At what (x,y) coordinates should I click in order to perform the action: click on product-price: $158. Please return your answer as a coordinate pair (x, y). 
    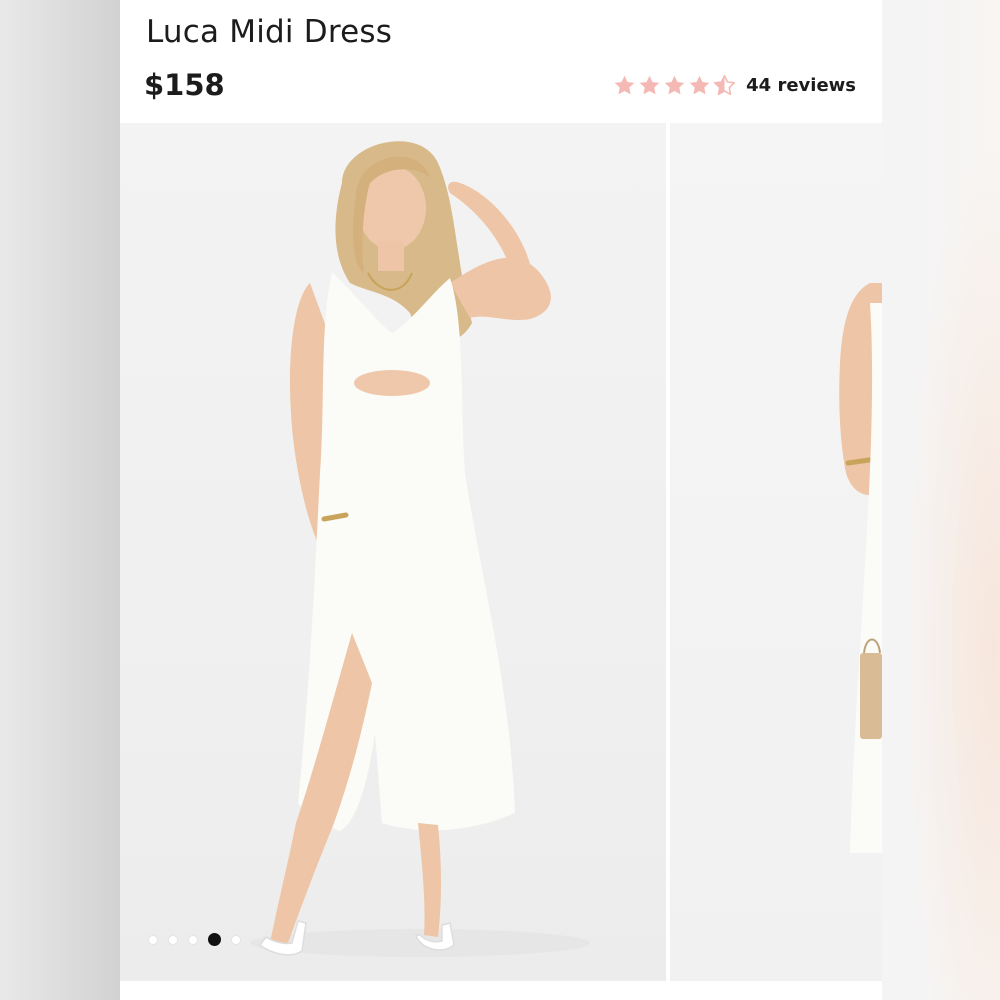
    Looking at the image, I should click on (184, 85).